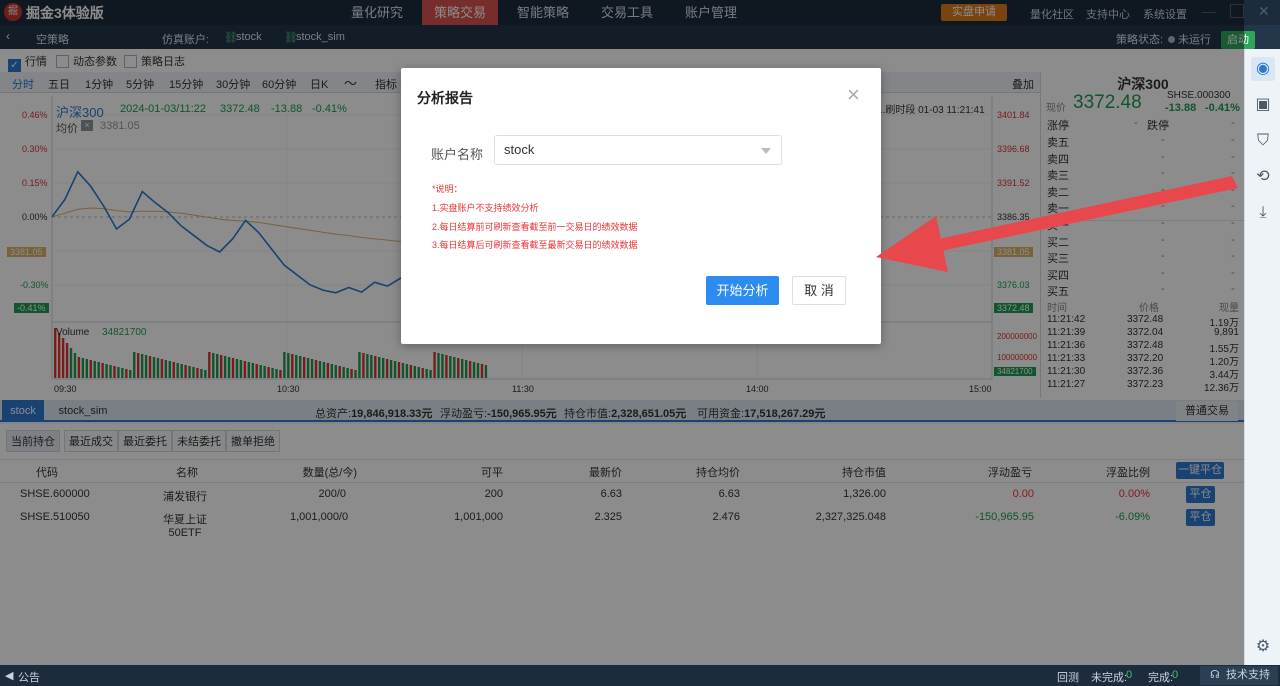 The width and height of the screenshot is (1280, 686). What do you see at coordinates (535, 227) in the screenshot?
I see `note-line: 2.每日结算前可刷新查看截至前一交易日的绩效数据` at bounding box center [535, 227].